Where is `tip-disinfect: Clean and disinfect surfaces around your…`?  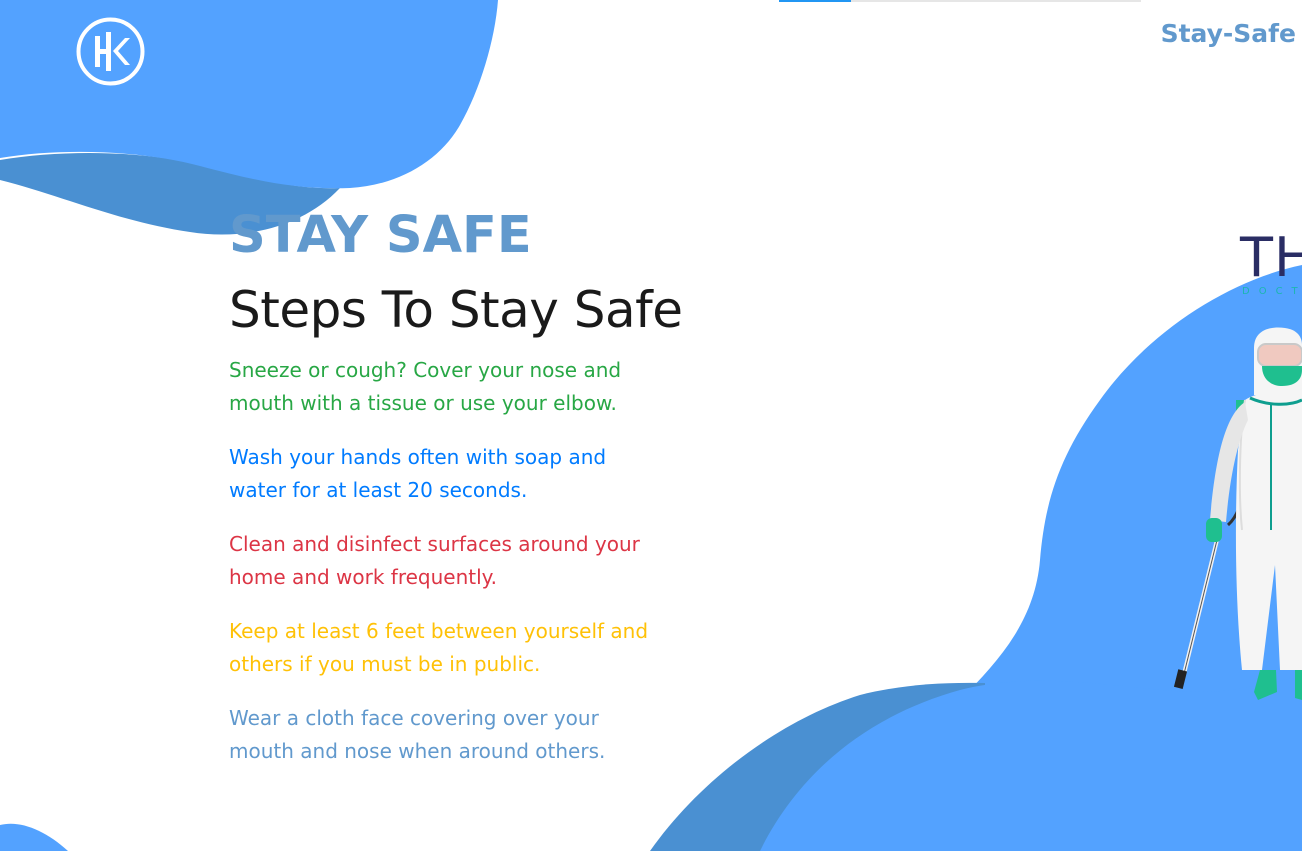 tip-disinfect: Clean and disinfect surfaces around your… is located at coordinates (434, 560).